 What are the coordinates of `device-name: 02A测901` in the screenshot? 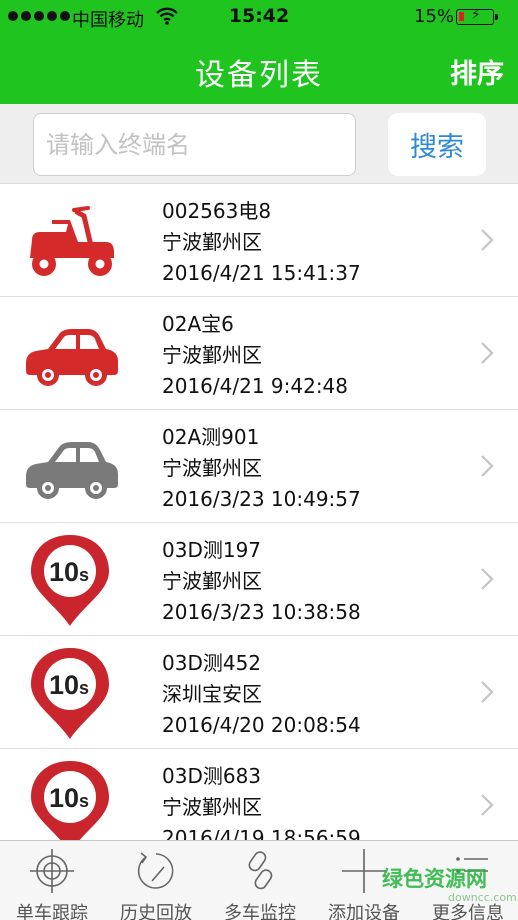 It's located at (211, 437).